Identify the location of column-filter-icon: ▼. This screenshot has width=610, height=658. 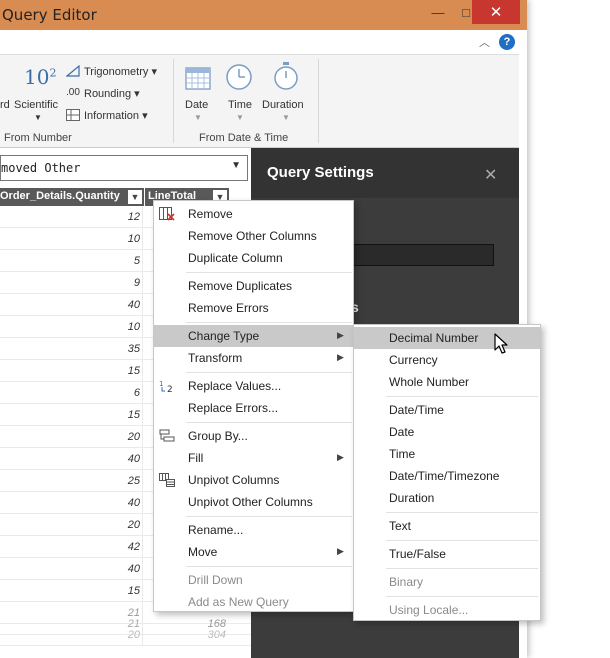
(135, 197).